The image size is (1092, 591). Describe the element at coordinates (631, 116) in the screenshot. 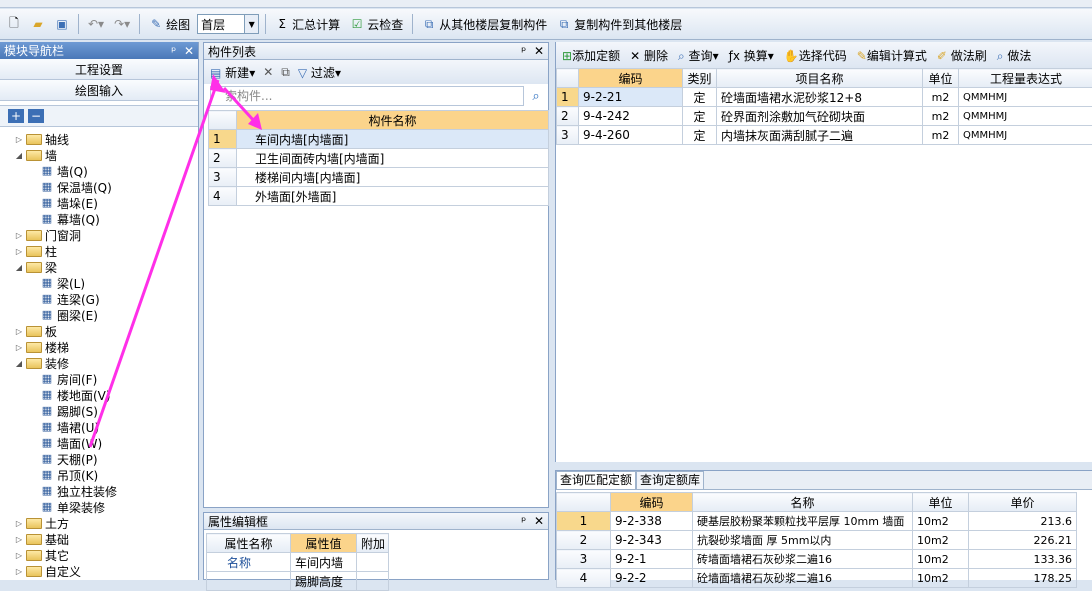

I see `quota-code-cell: 9-4-242` at that location.